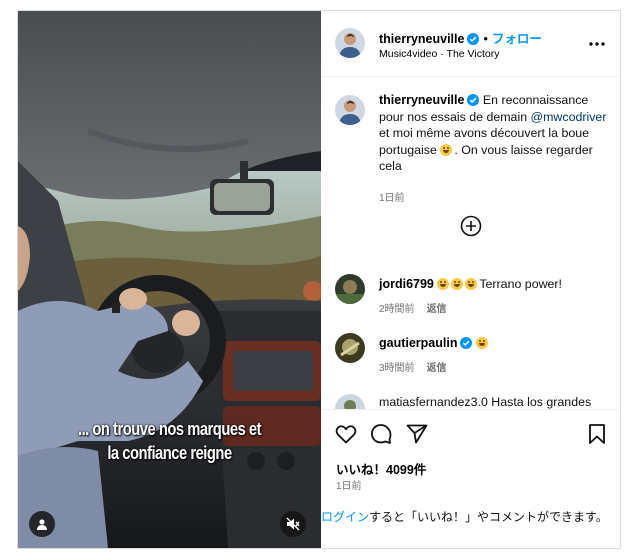 This screenshot has width=638, height=560. I want to click on follow-button: フォロー, so click(517, 39).